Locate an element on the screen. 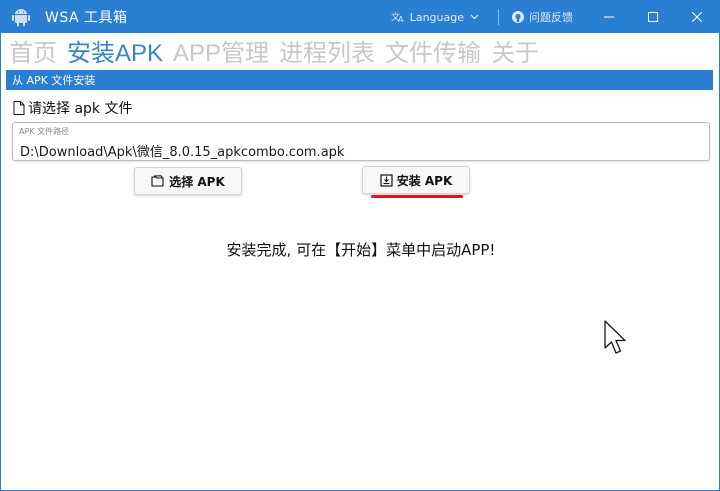  chevron-down-icon is located at coordinates (474, 17).